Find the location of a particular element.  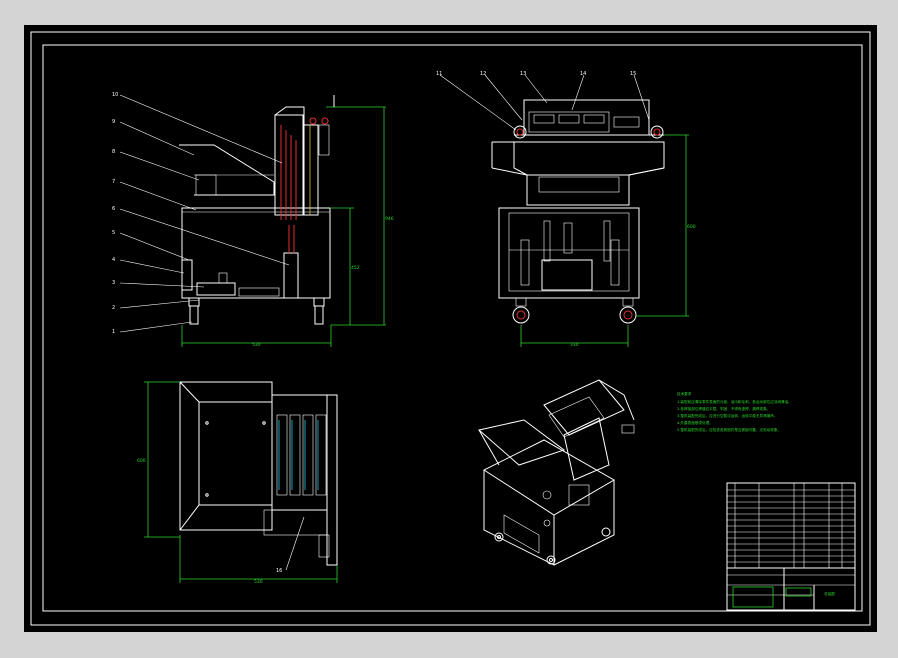

part-label: 3 is located at coordinates (113, 283).